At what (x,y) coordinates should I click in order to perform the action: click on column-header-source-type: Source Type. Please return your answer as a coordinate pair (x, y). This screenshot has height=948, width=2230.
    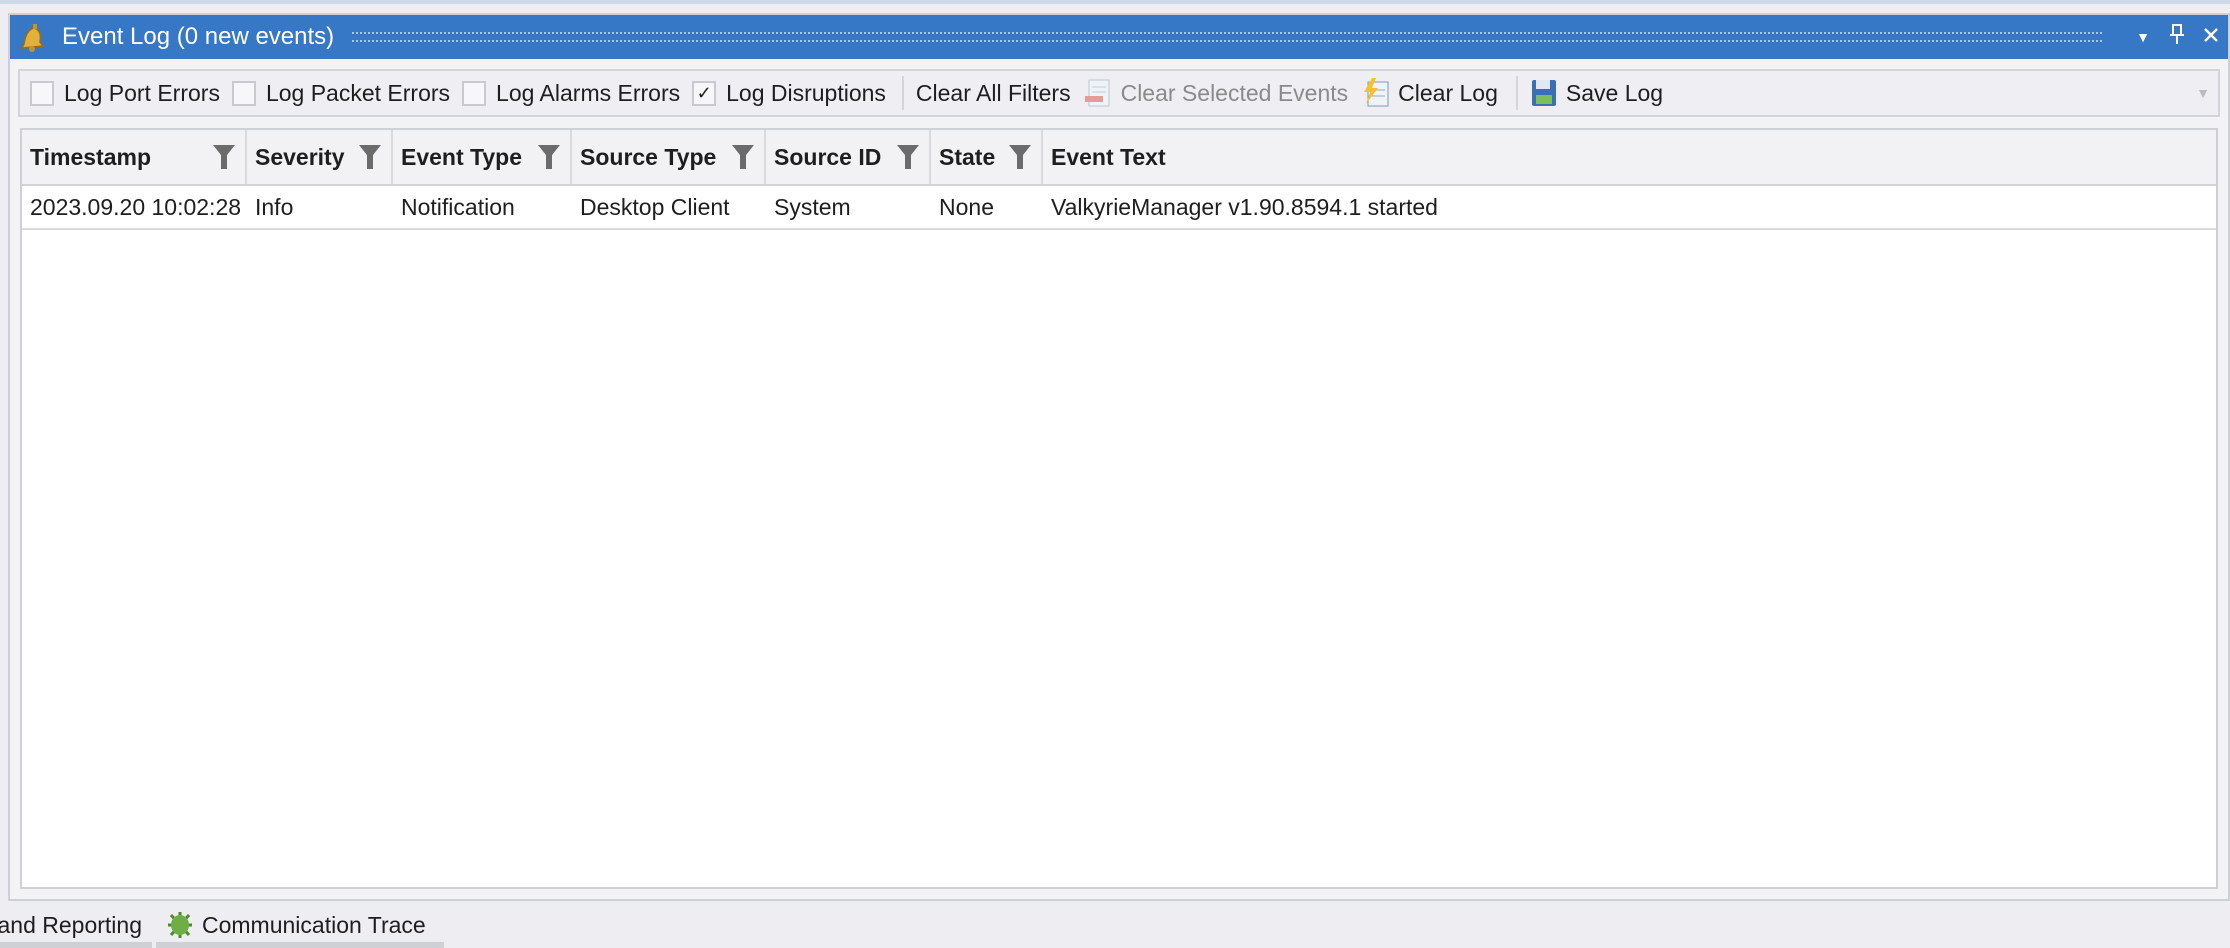
    Looking at the image, I should click on (669, 157).